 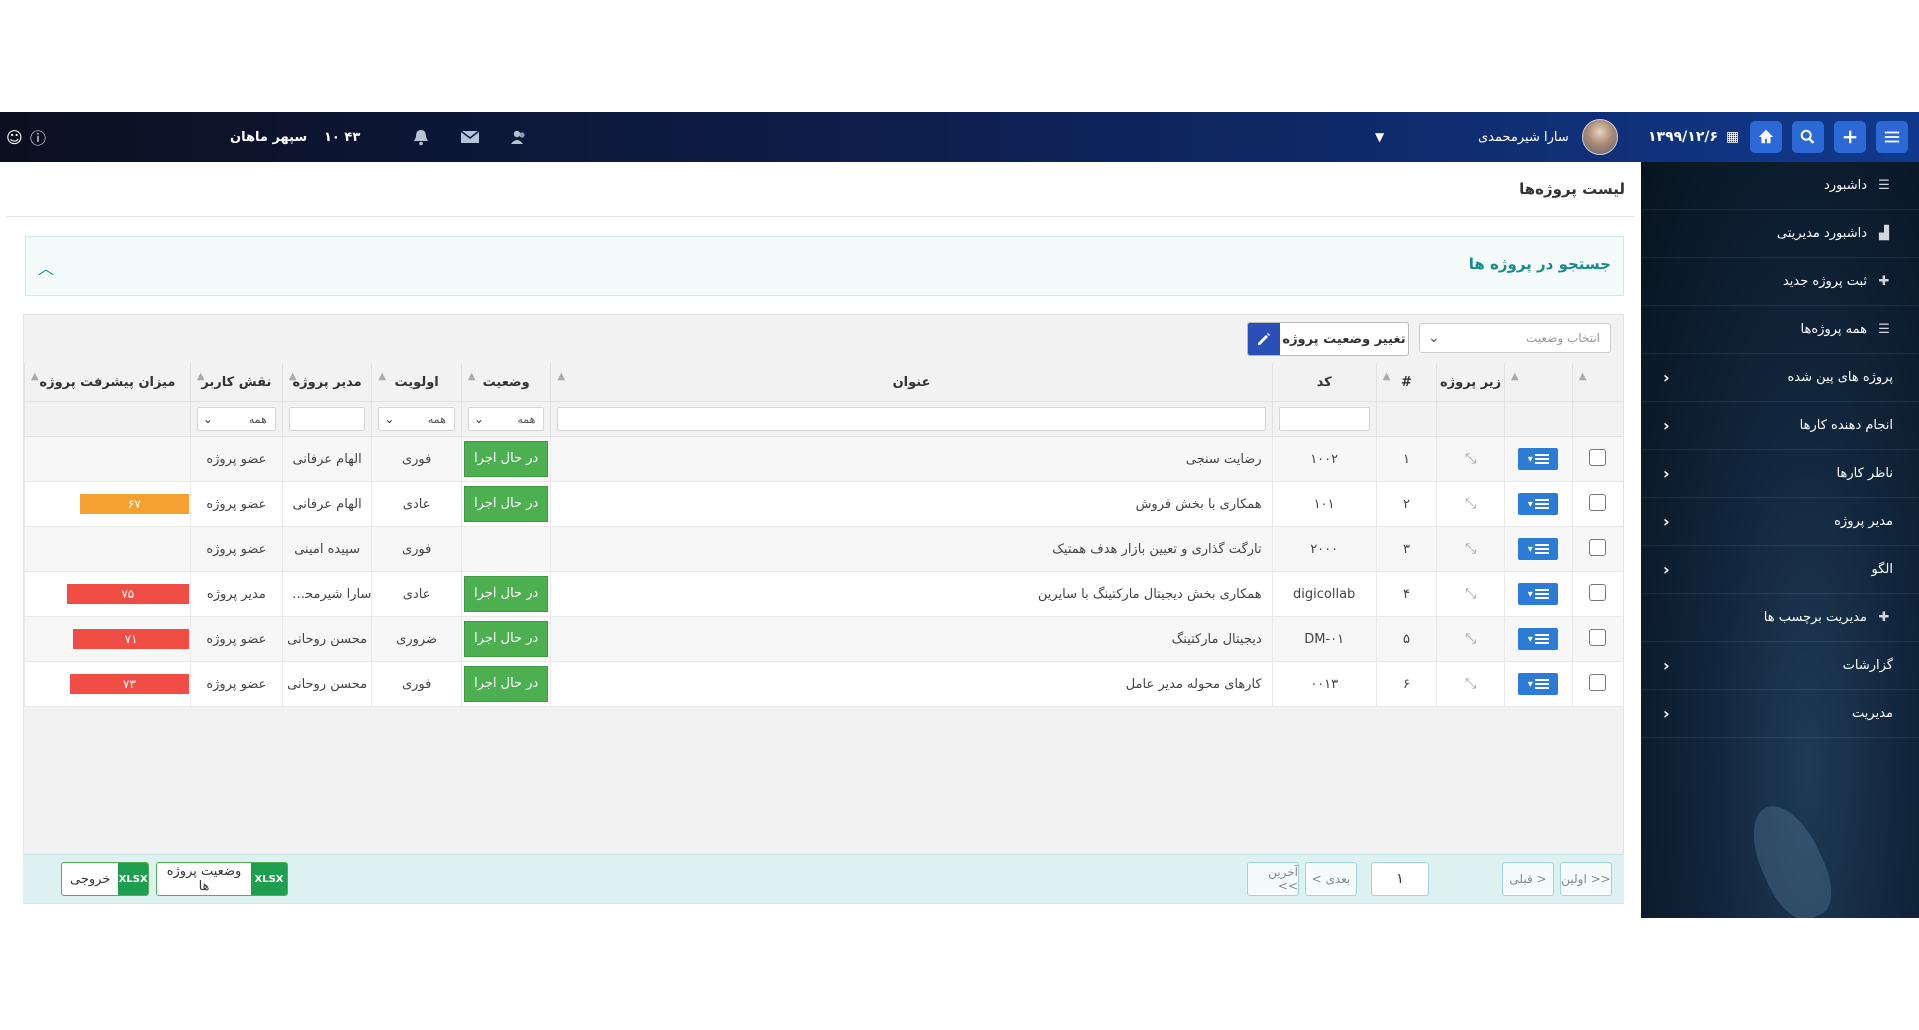 What do you see at coordinates (389, 419) in the screenshot?
I see `chevron-down-icon: ⌄` at bounding box center [389, 419].